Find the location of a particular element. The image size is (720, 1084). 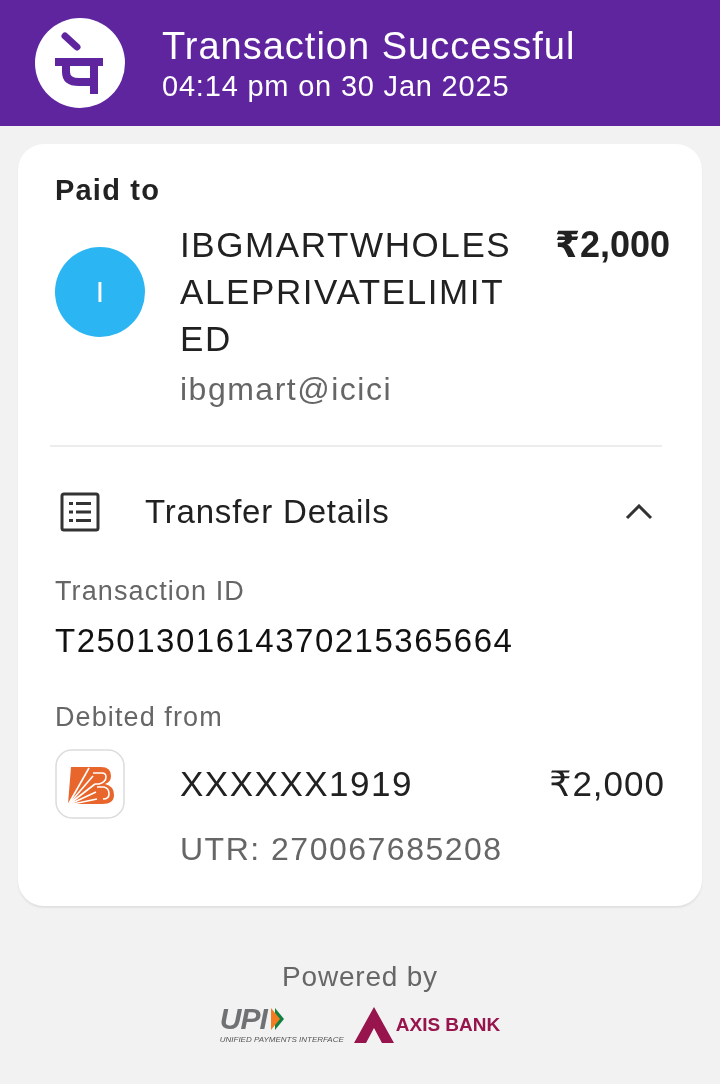

paid-to-label: Paid to is located at coordinates (108, 190).